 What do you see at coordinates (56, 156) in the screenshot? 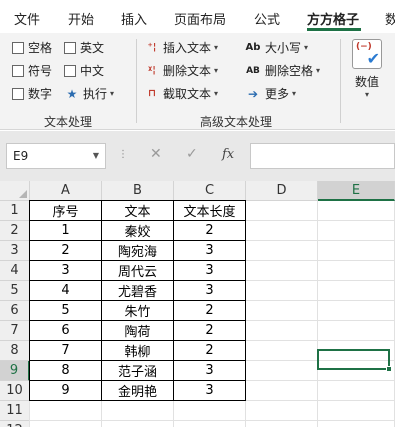
I see `name-box: E9 ▼` at bounding box center [56, 156].